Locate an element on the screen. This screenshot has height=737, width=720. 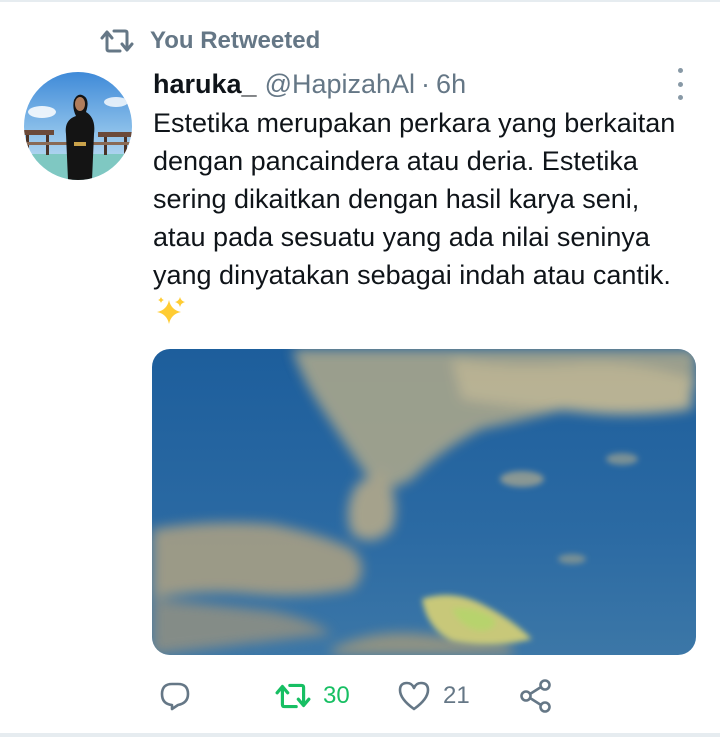
like-button: 21 is located at coordinates (433, 696).